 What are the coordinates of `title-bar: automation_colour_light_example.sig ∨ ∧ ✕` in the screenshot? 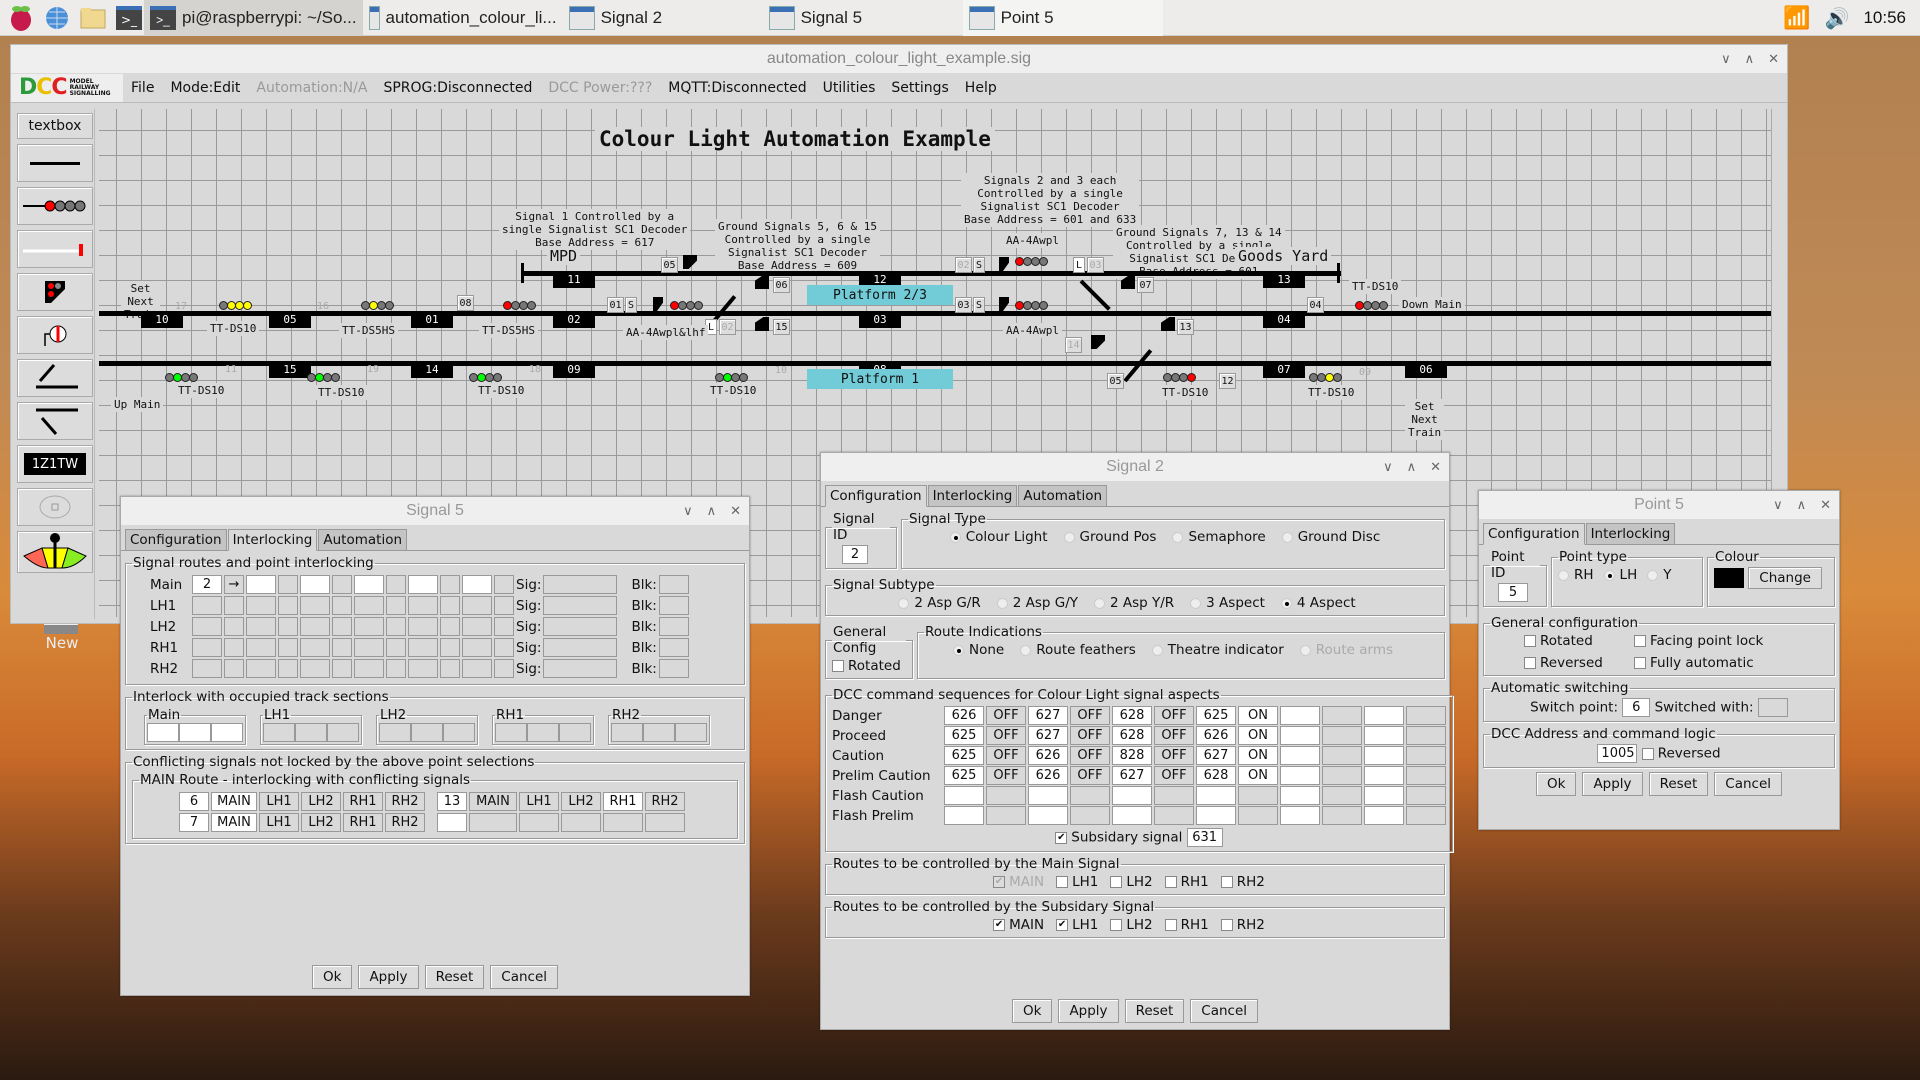 It's located at (899, 59).